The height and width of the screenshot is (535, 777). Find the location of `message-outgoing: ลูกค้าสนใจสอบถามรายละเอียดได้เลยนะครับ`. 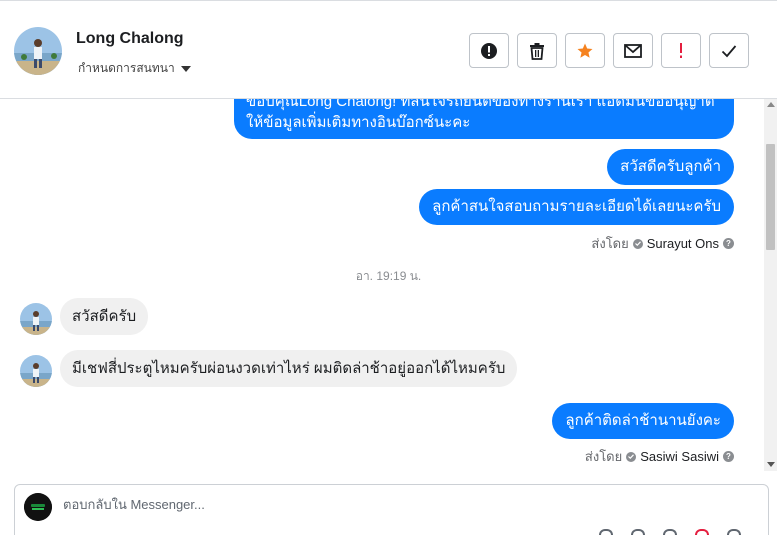

message-outgoing: ลูกค้าสนใจสอบถามรายละเอียดได้เลยนะครับ is located at coordinates (576, 207).